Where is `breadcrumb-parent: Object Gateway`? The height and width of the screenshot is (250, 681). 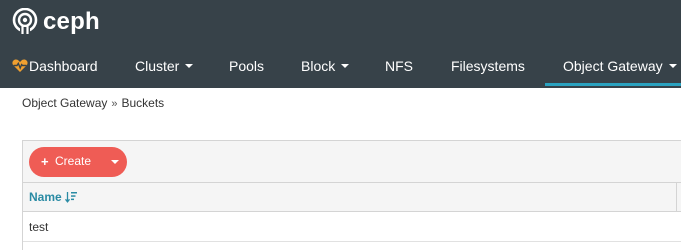
breadcrumb-parent: Object Gateway is located at coordinates (64, 103).